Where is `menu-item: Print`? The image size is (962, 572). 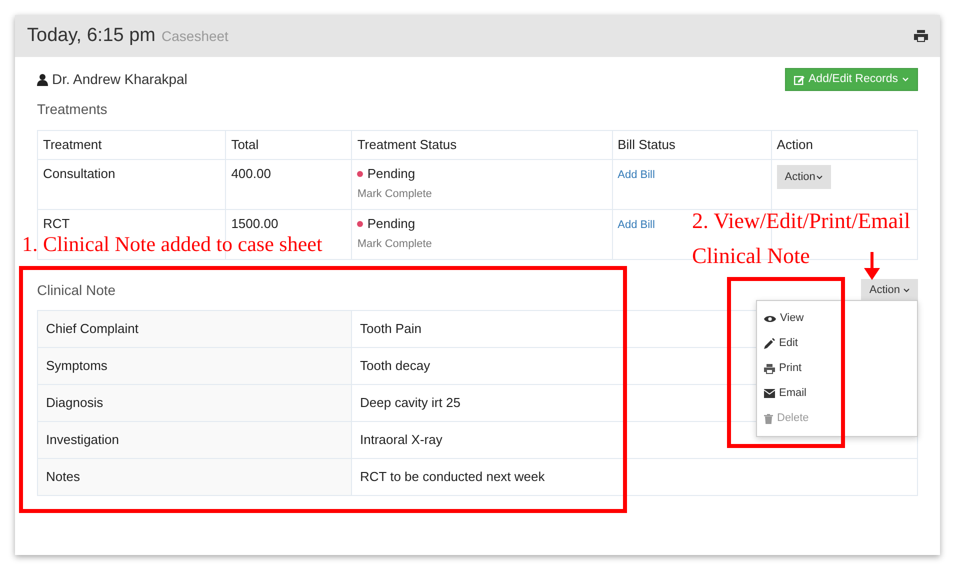 menu-item: Print is located at coordinates (837, 368).